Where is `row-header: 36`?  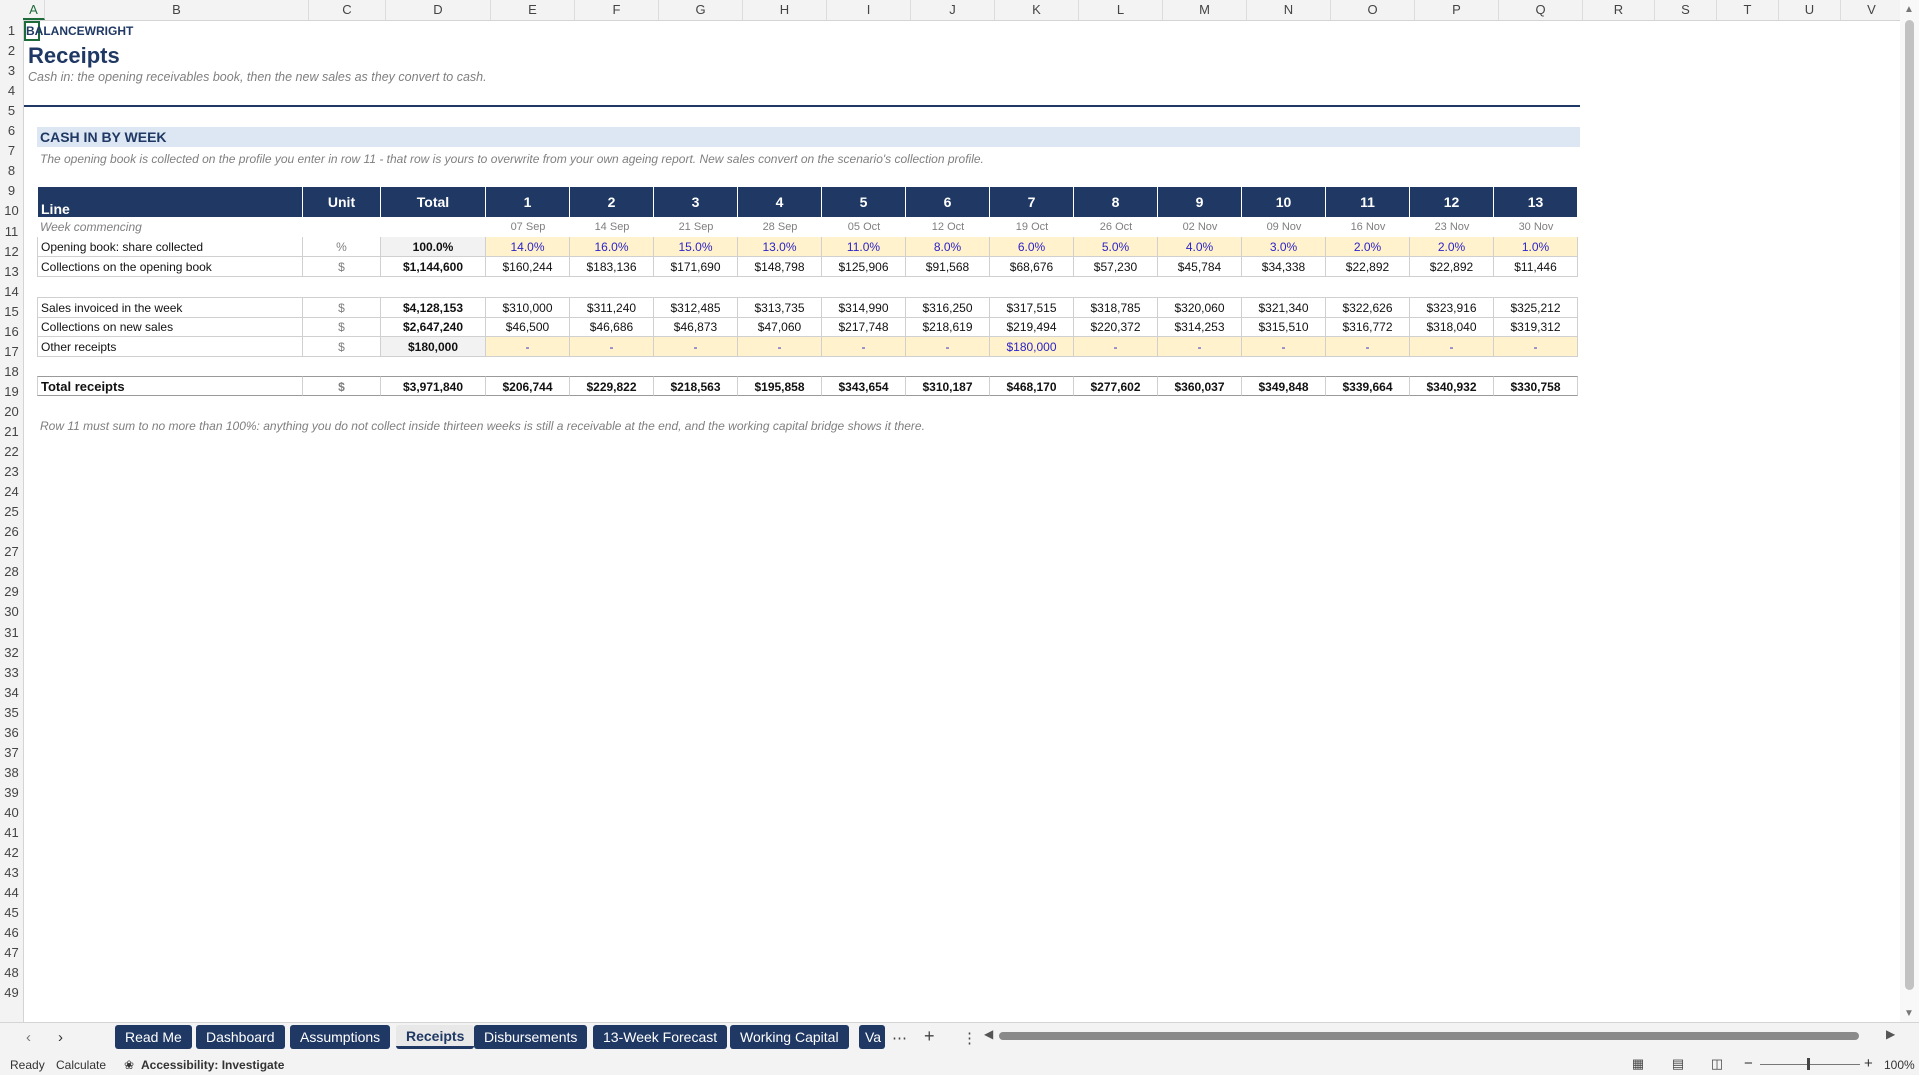 row-header: 36 is located at coordinates (11, 733).